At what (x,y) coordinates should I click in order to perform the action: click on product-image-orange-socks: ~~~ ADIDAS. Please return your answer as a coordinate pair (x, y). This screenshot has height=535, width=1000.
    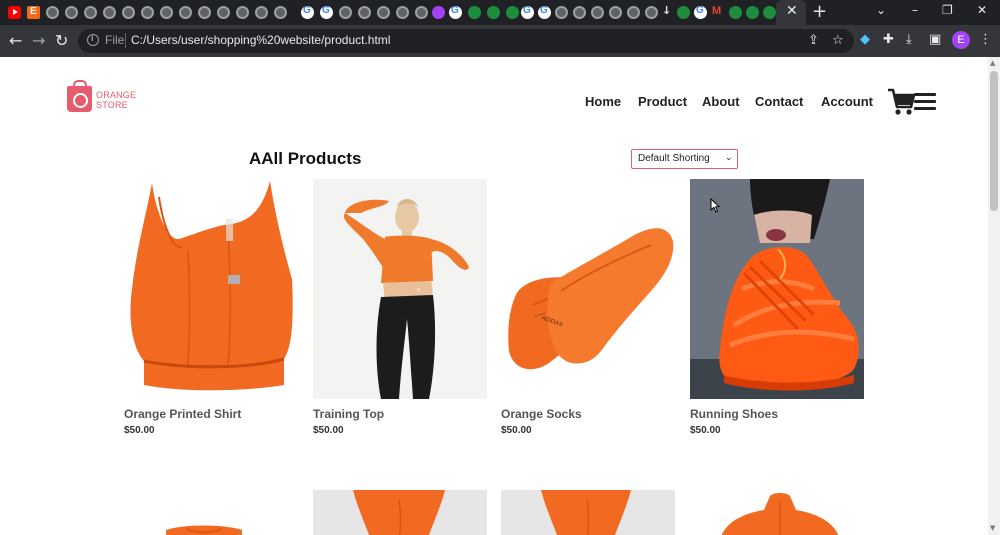
    Looking at the image, I should click on (588, 289).